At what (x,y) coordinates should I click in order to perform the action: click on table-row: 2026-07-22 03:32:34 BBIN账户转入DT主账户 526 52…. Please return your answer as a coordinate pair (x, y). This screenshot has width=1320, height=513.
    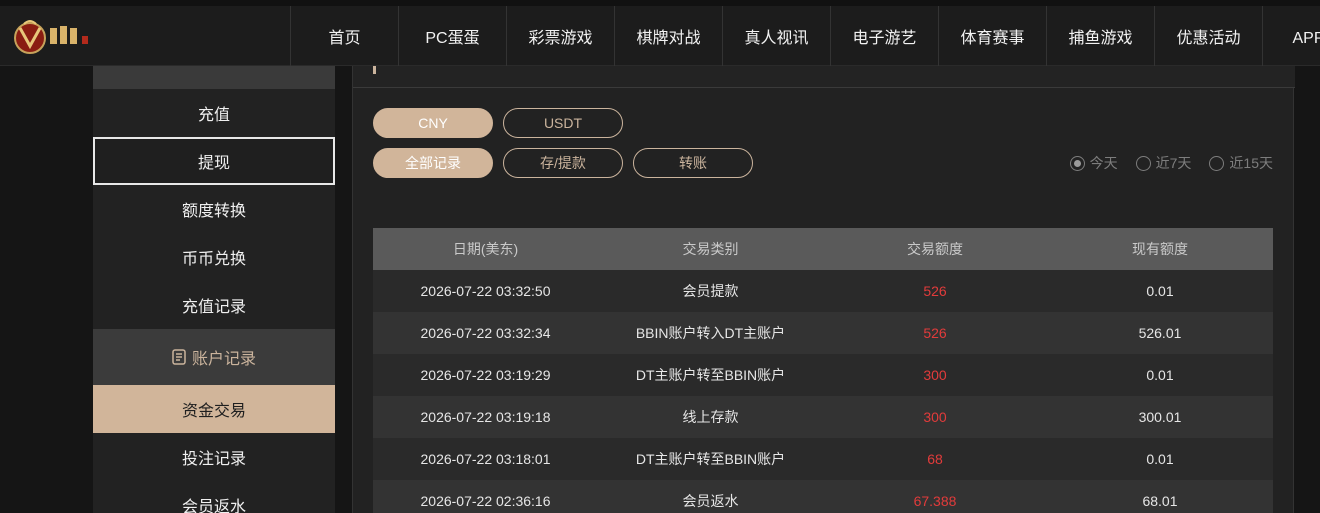
    Looking at the image, I should click on (823, 333).